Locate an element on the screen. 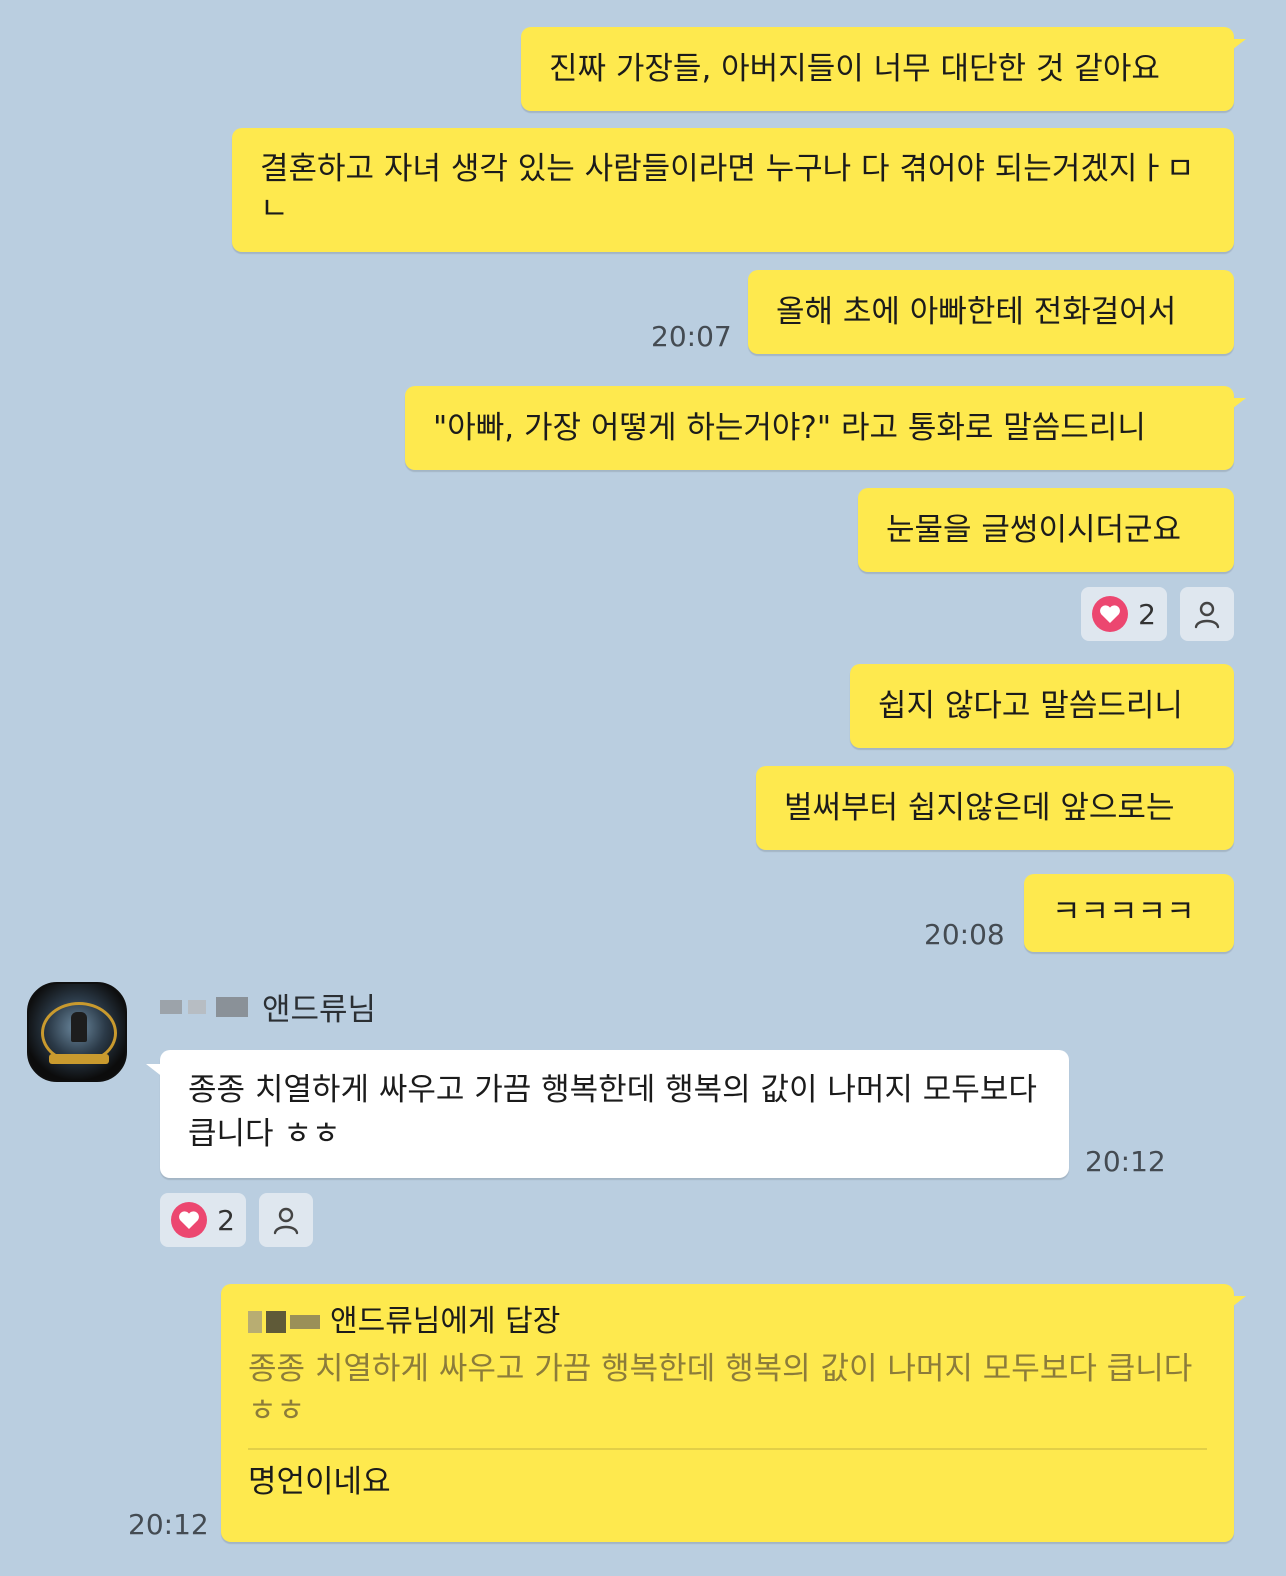  avatar-band is located at coordinates (79, 1059).